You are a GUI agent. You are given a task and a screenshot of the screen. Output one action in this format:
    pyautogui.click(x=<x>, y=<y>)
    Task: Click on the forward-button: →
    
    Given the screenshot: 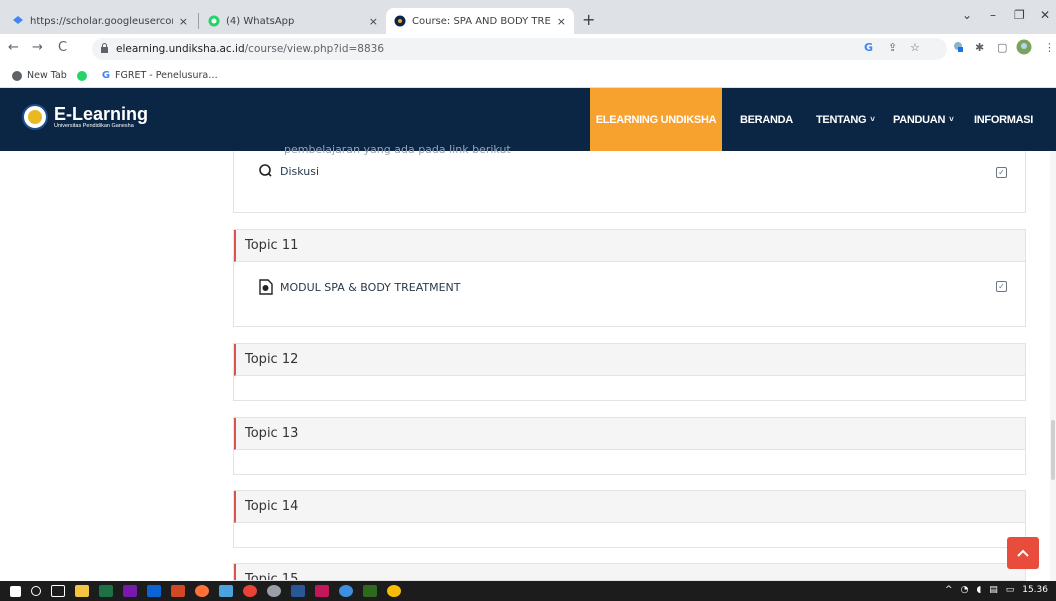 What is the action you would take?
    pyautogui.click(x=37, y=47)
    